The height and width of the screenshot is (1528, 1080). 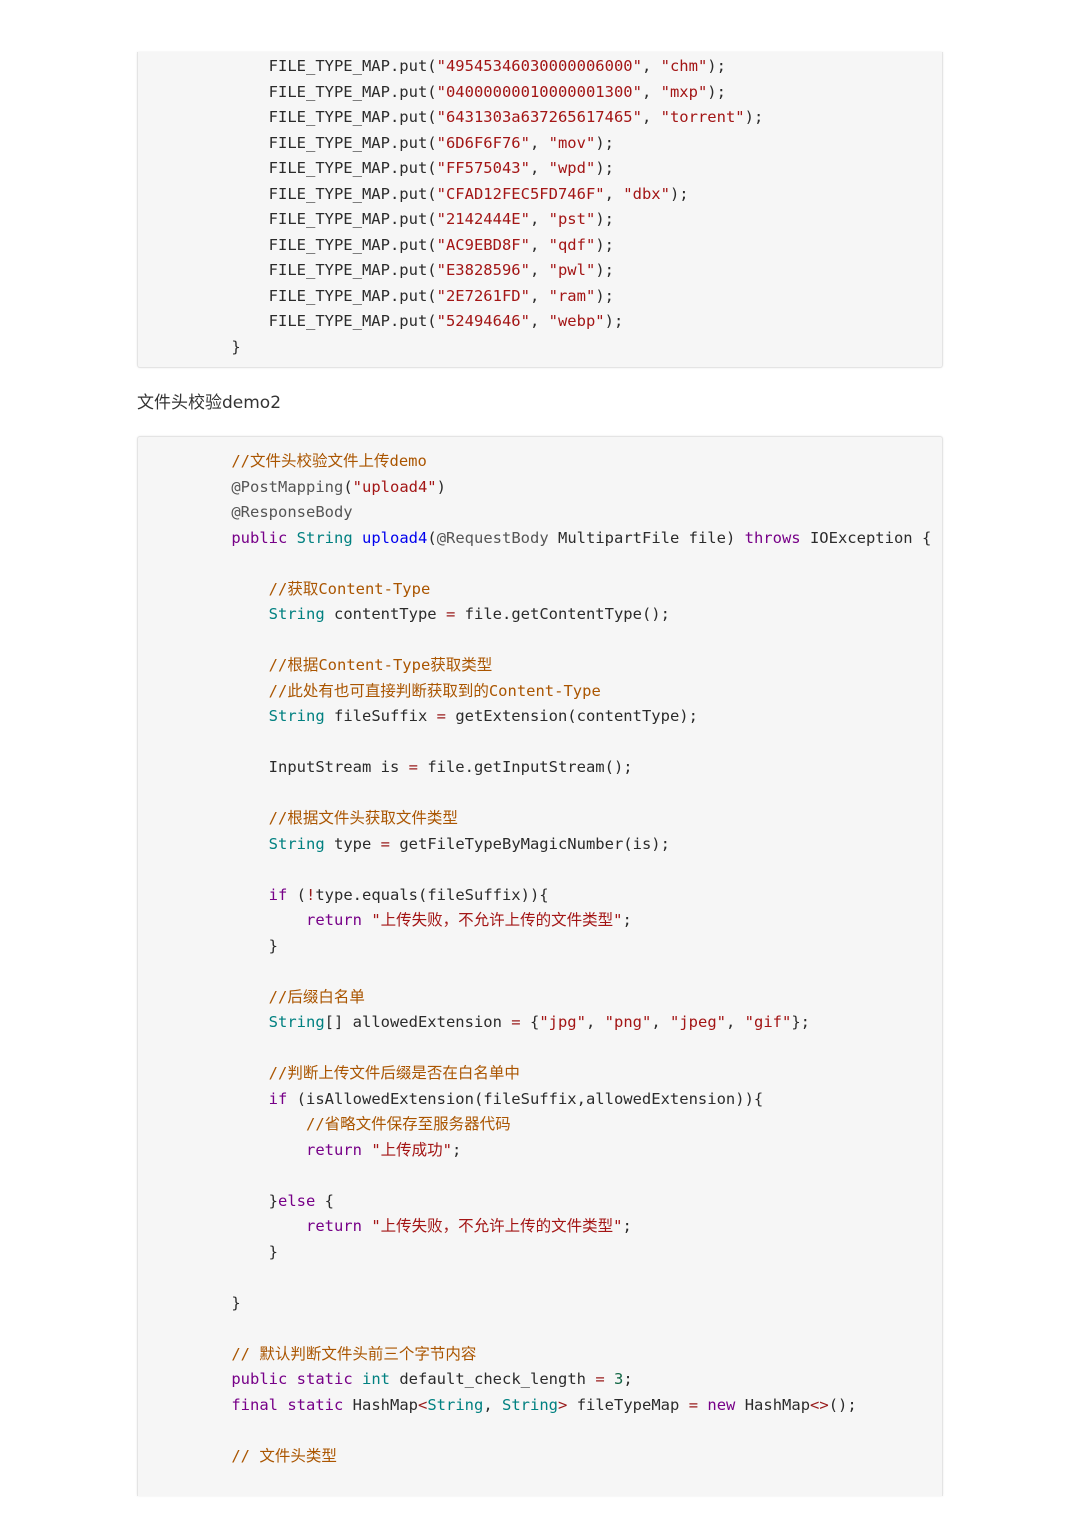 I want to click on code-line: @PostMapping("upload4"), so click(x=562, y=488).